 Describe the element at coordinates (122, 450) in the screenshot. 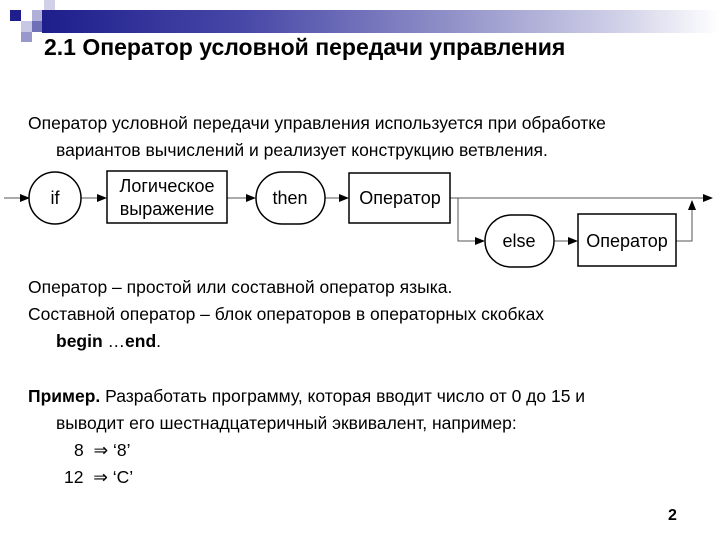

I see `example-output: ‘8’` at that location.